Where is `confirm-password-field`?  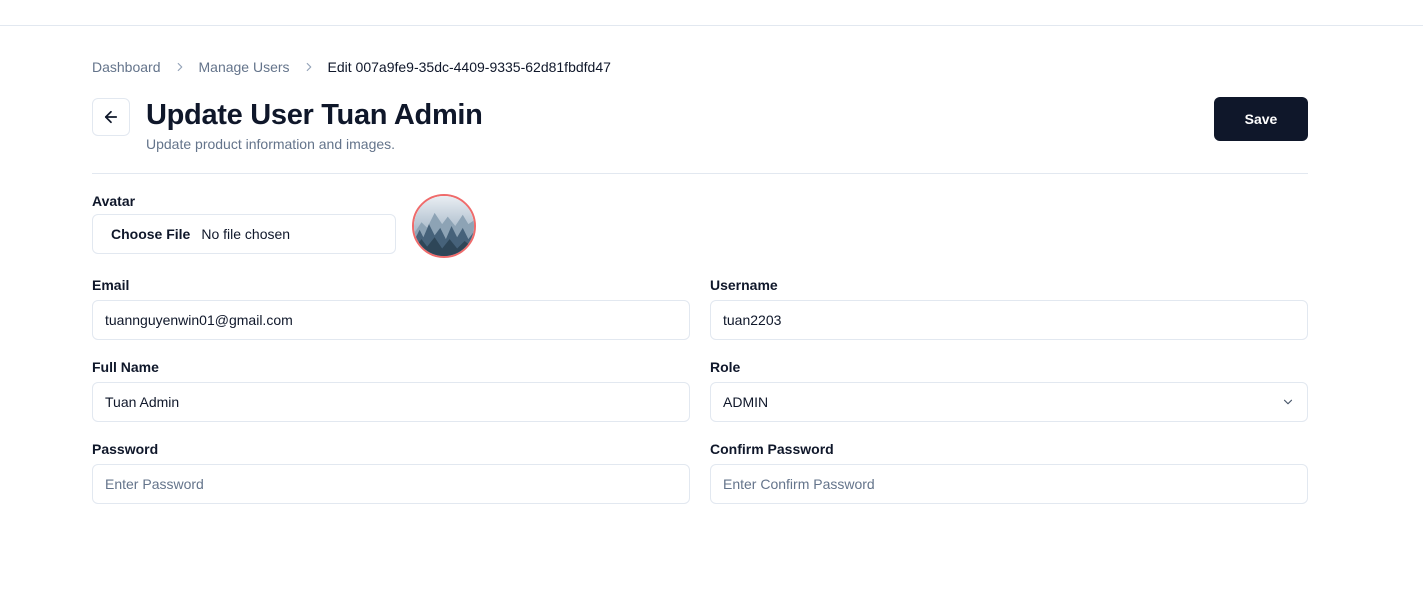
confirm-password-field is located at coordinates (1009, 484).